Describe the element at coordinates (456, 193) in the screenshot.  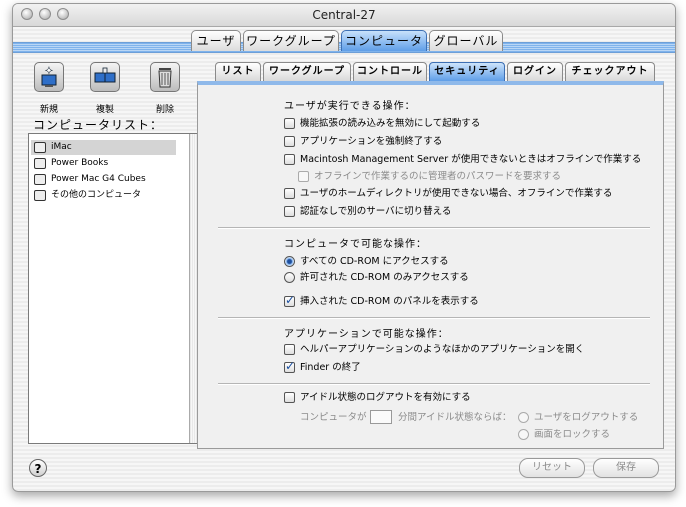
I see `option-label: ユーザのホームディレクトリが使用できない場合、オフラインで作業する` at that location.